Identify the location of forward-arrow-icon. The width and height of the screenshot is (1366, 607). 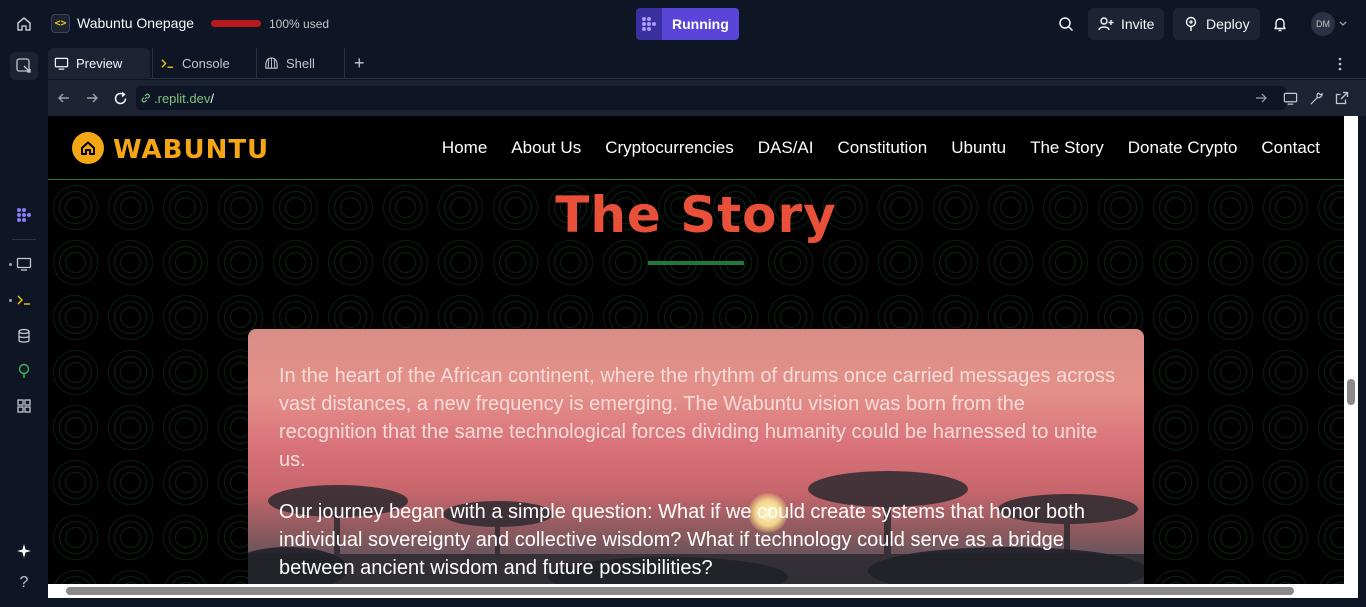
(92, 98).